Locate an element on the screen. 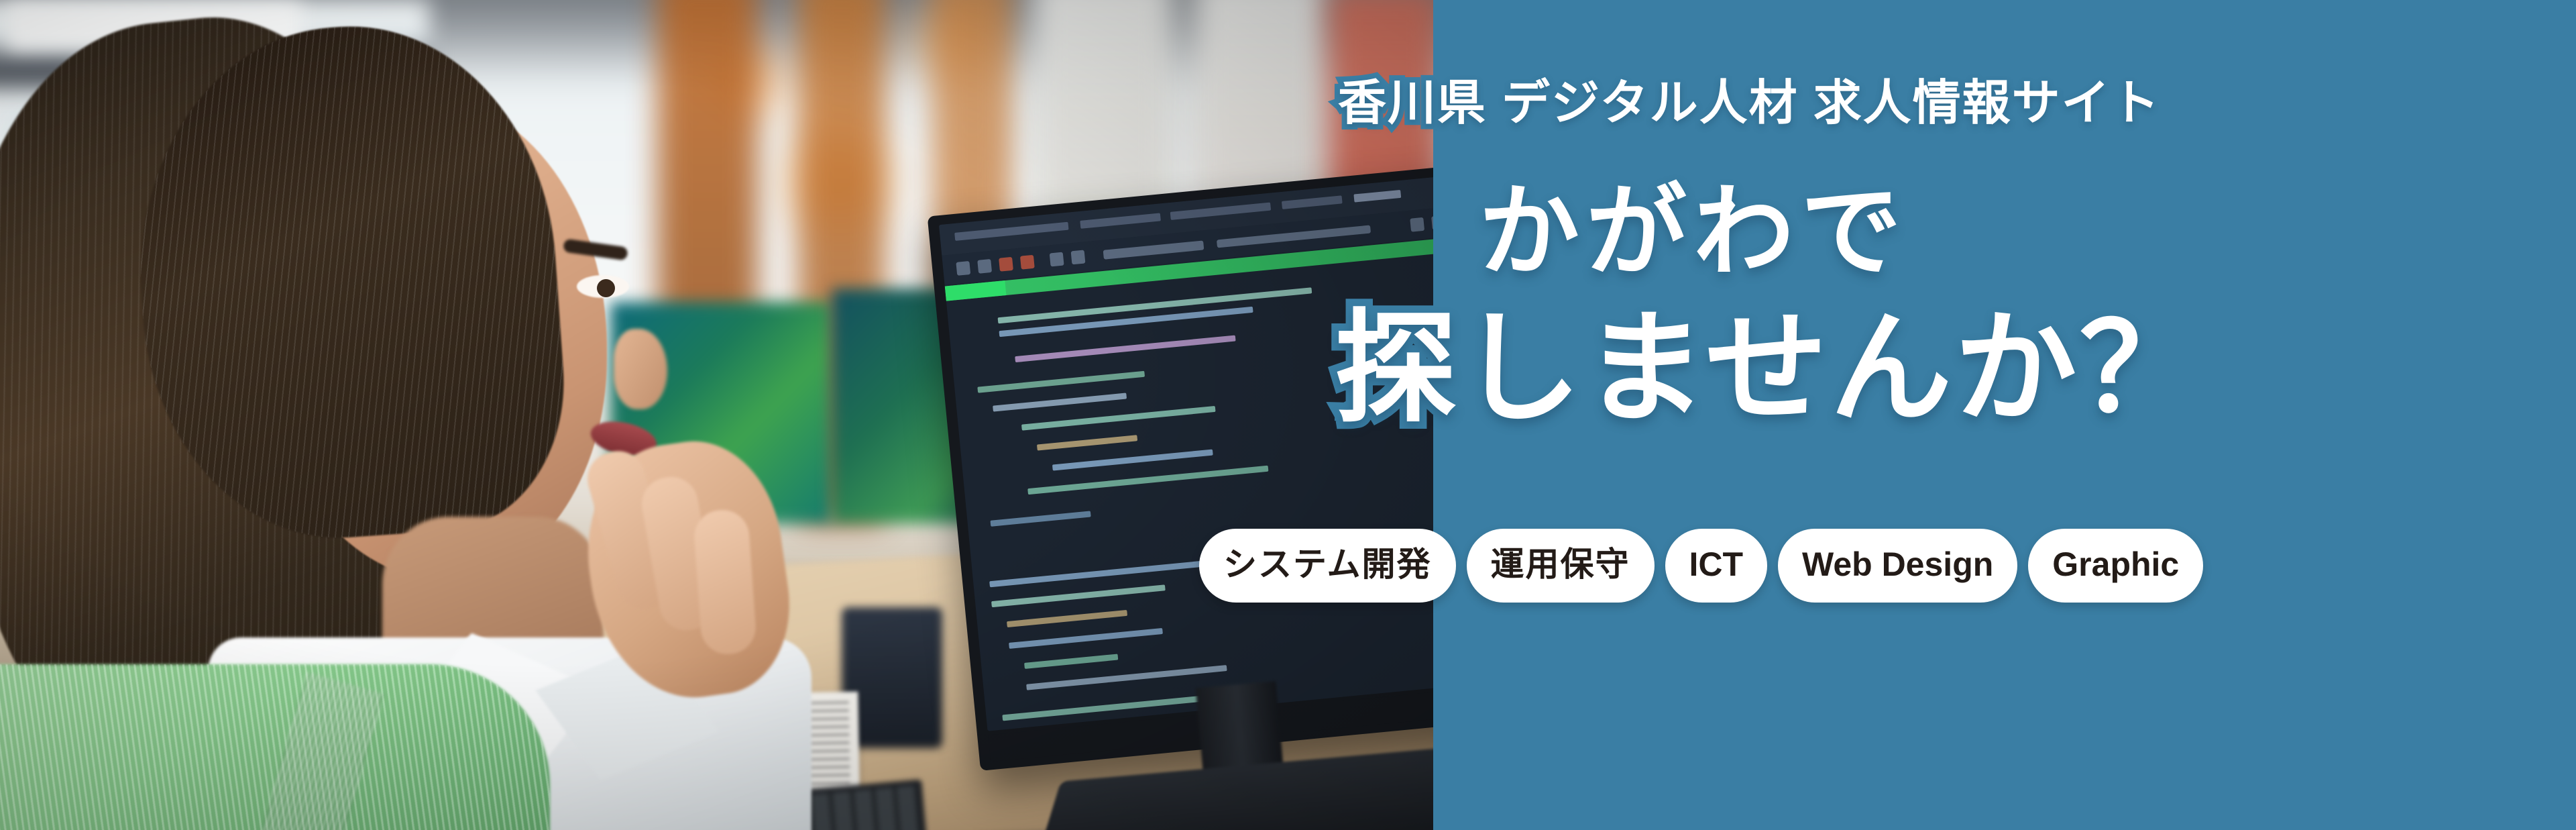 The image size is (2576, 830). headline-line-2: 探しませんか？ is located at coordinates (1768, 368).